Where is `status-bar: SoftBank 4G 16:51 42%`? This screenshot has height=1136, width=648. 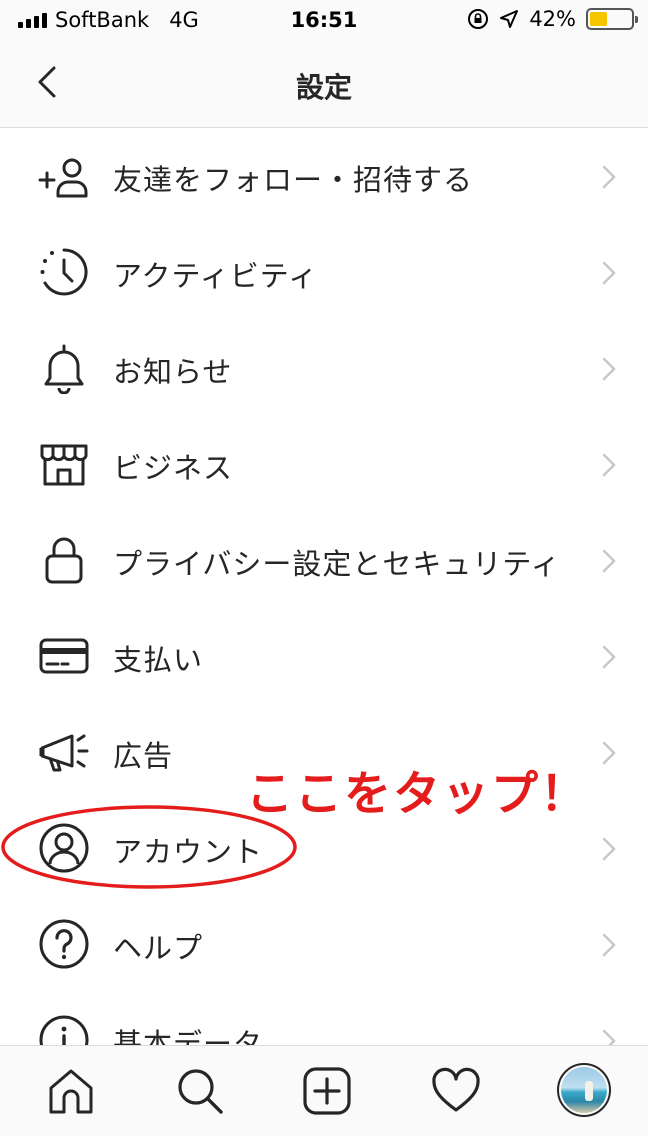
status-bar: SoftBank 4G 16:51 42% is located at coordinates (324, 20).